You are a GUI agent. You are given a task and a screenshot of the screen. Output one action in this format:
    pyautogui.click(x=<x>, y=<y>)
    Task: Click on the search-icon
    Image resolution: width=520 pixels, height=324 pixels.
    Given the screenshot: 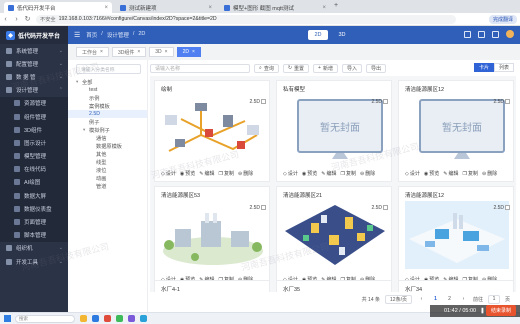 What is the action you would take?
    pyautogui.click(x=467, y=34)
    